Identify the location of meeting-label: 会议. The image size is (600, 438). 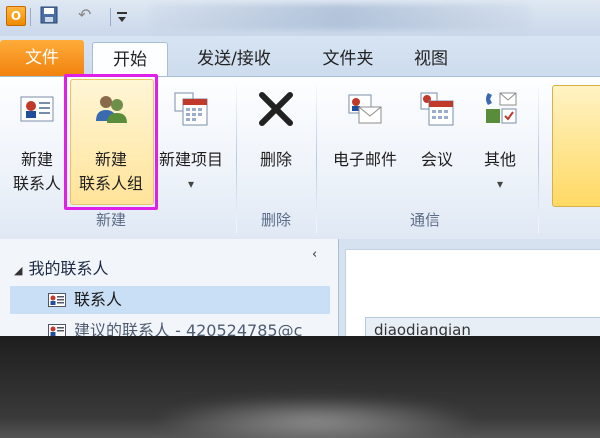
(436, 159).